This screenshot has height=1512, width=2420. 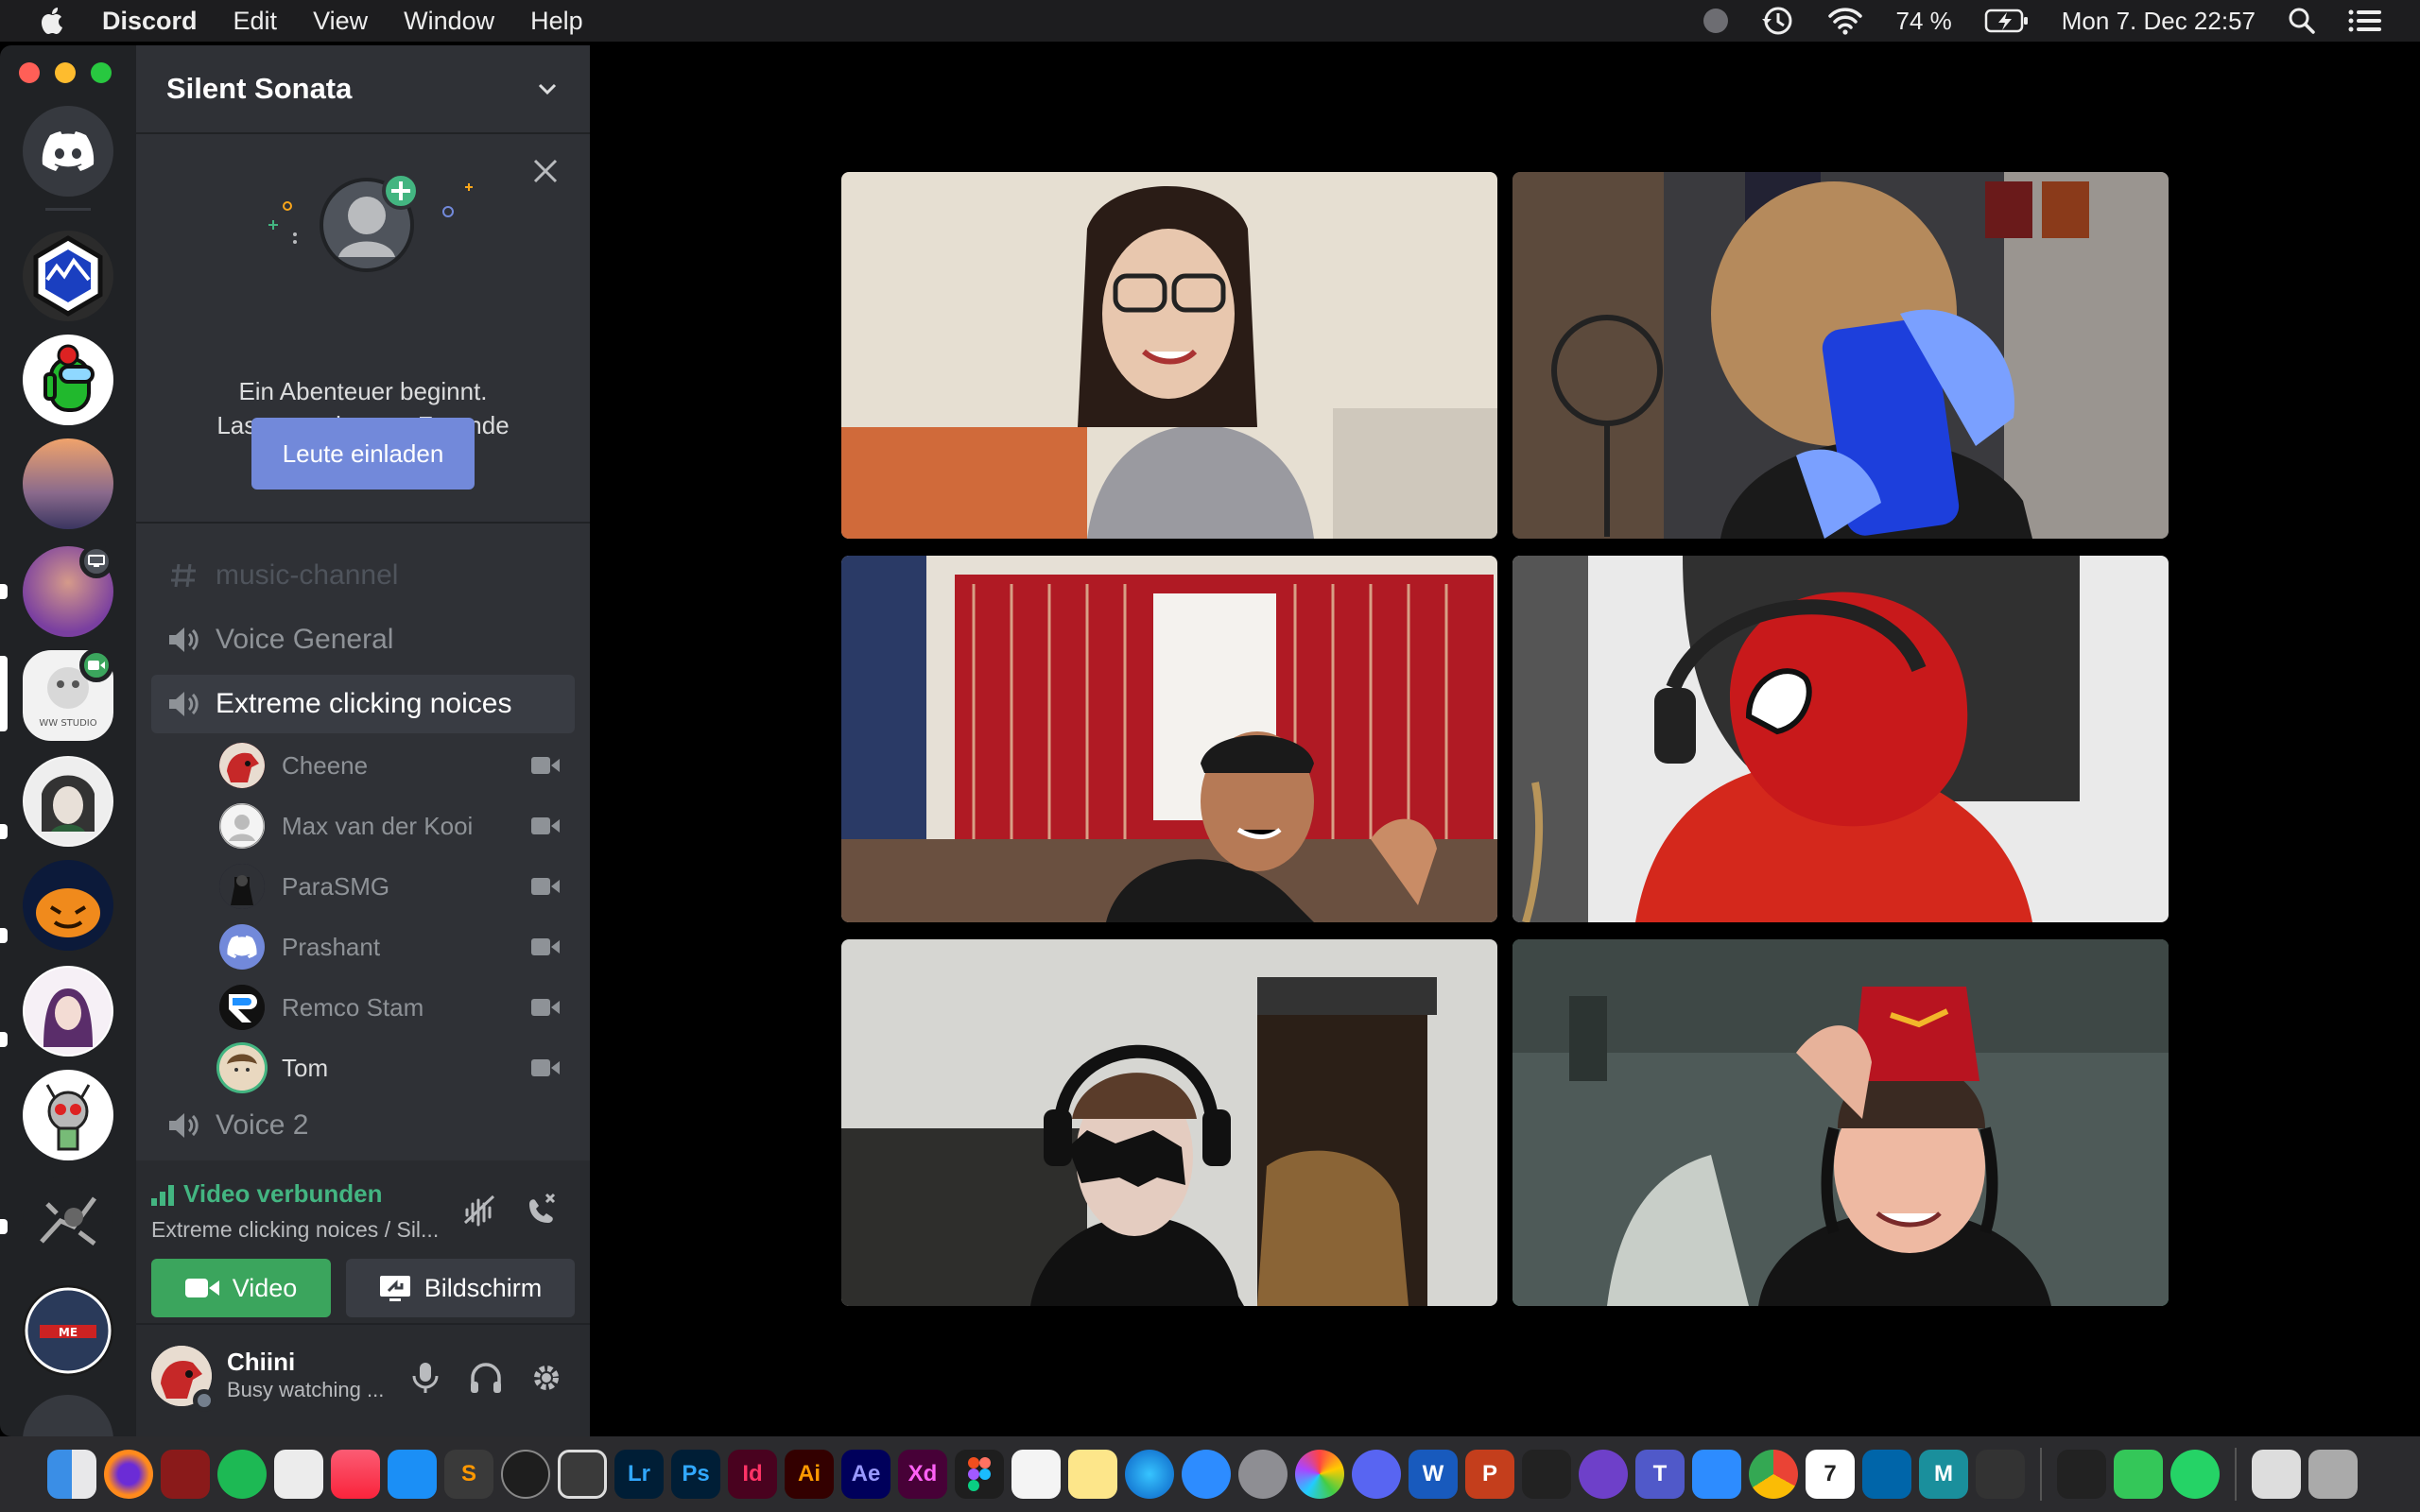 What do you see at coordinates (363, 1125) in the screenshot?
I see `channel-voice-2: Voice 2` at bounding box center [363, 1125].